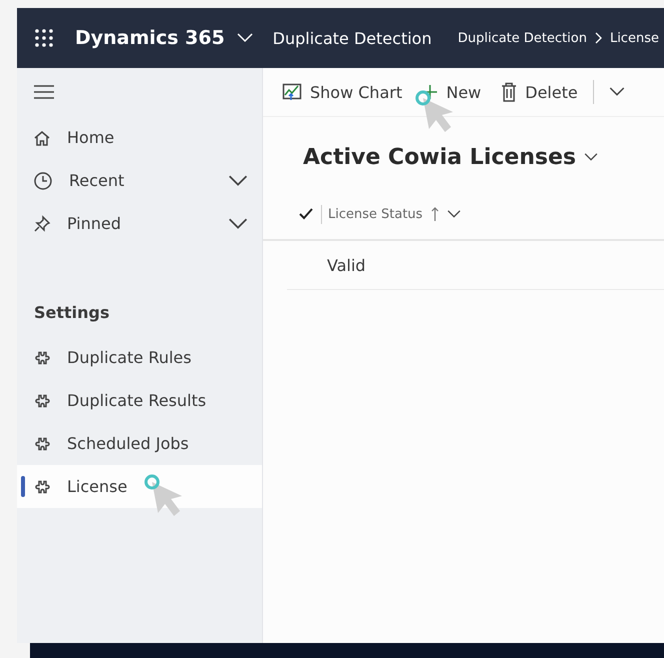  I want to click on view-title: Active Cowia Licenses, so click(439, 157).